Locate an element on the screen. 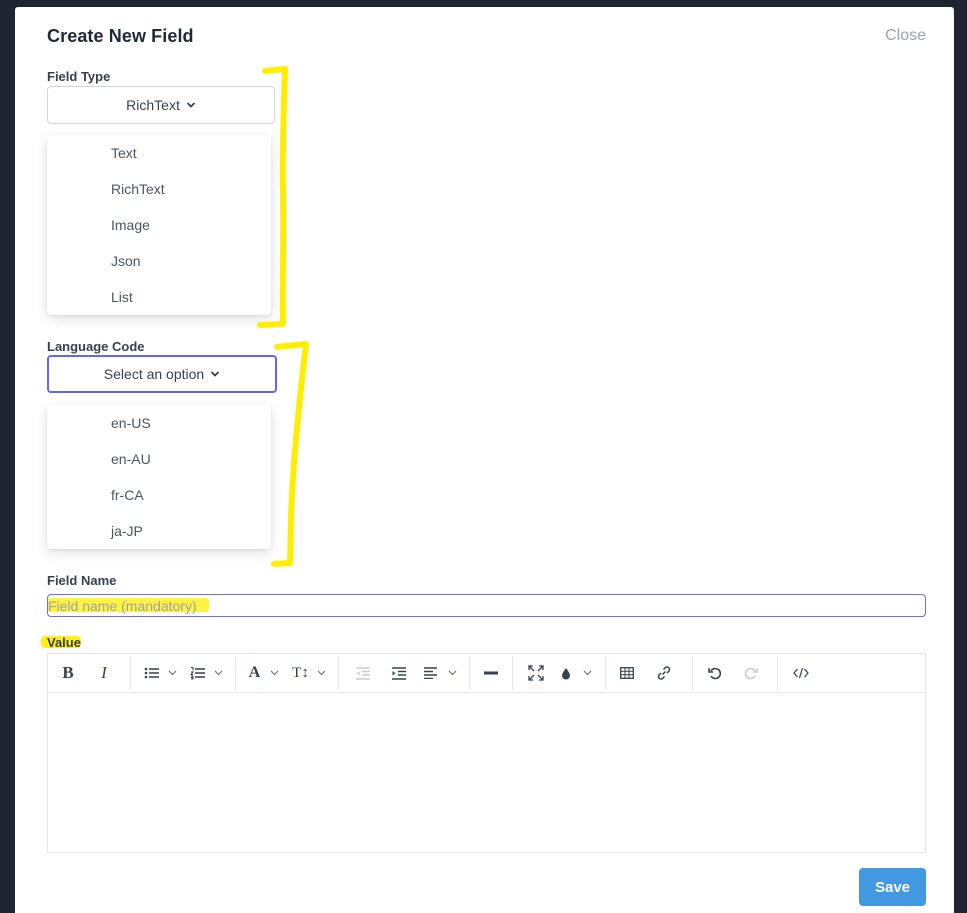  language-option-en-au: en-AU is located at coordinates (159, 459).